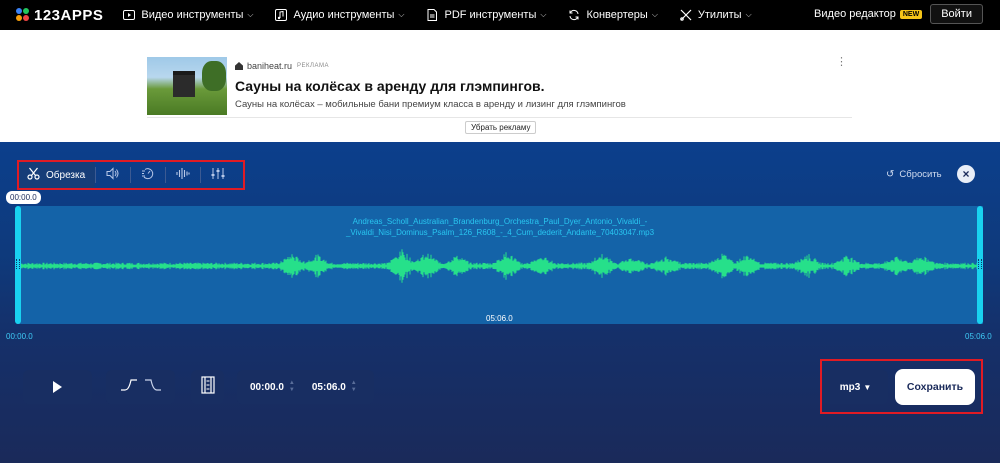 This screenshot has height=463, width=1000. Describe the element at coordinates (344, 15) in the screenshot. I see `nav-audio-tools-label: Аудио инструменты` at that location.